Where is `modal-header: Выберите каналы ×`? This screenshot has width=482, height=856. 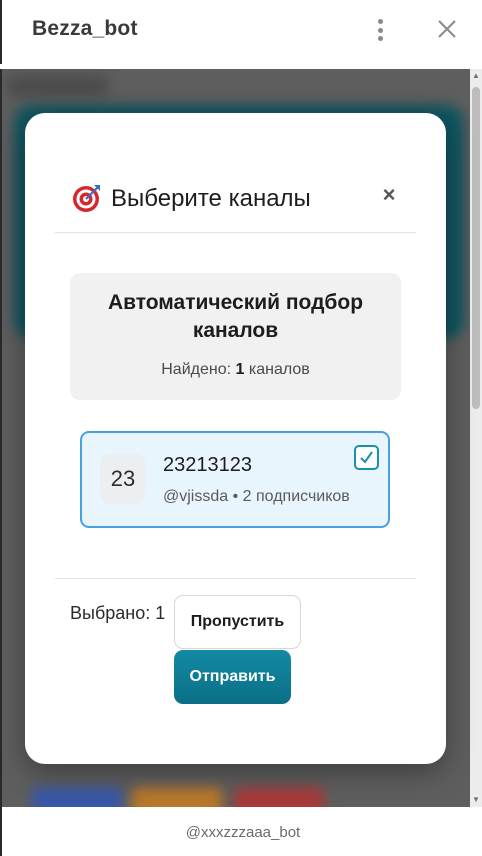
modal-header: Выберите каналы × is located at coordinates (235, 205).